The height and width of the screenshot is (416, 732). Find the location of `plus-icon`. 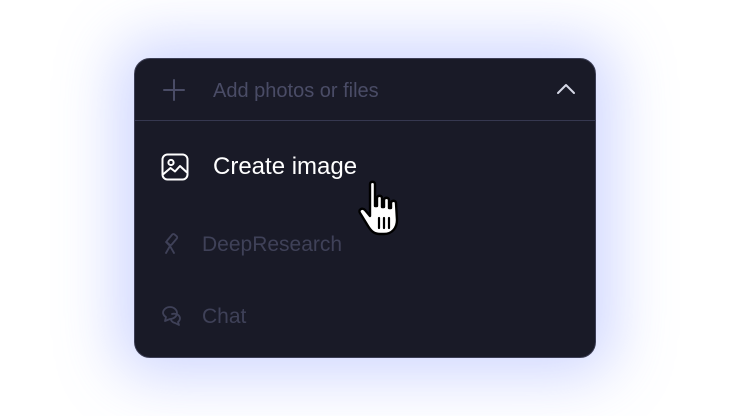

plus-icon is located at coordinates (174, 90).